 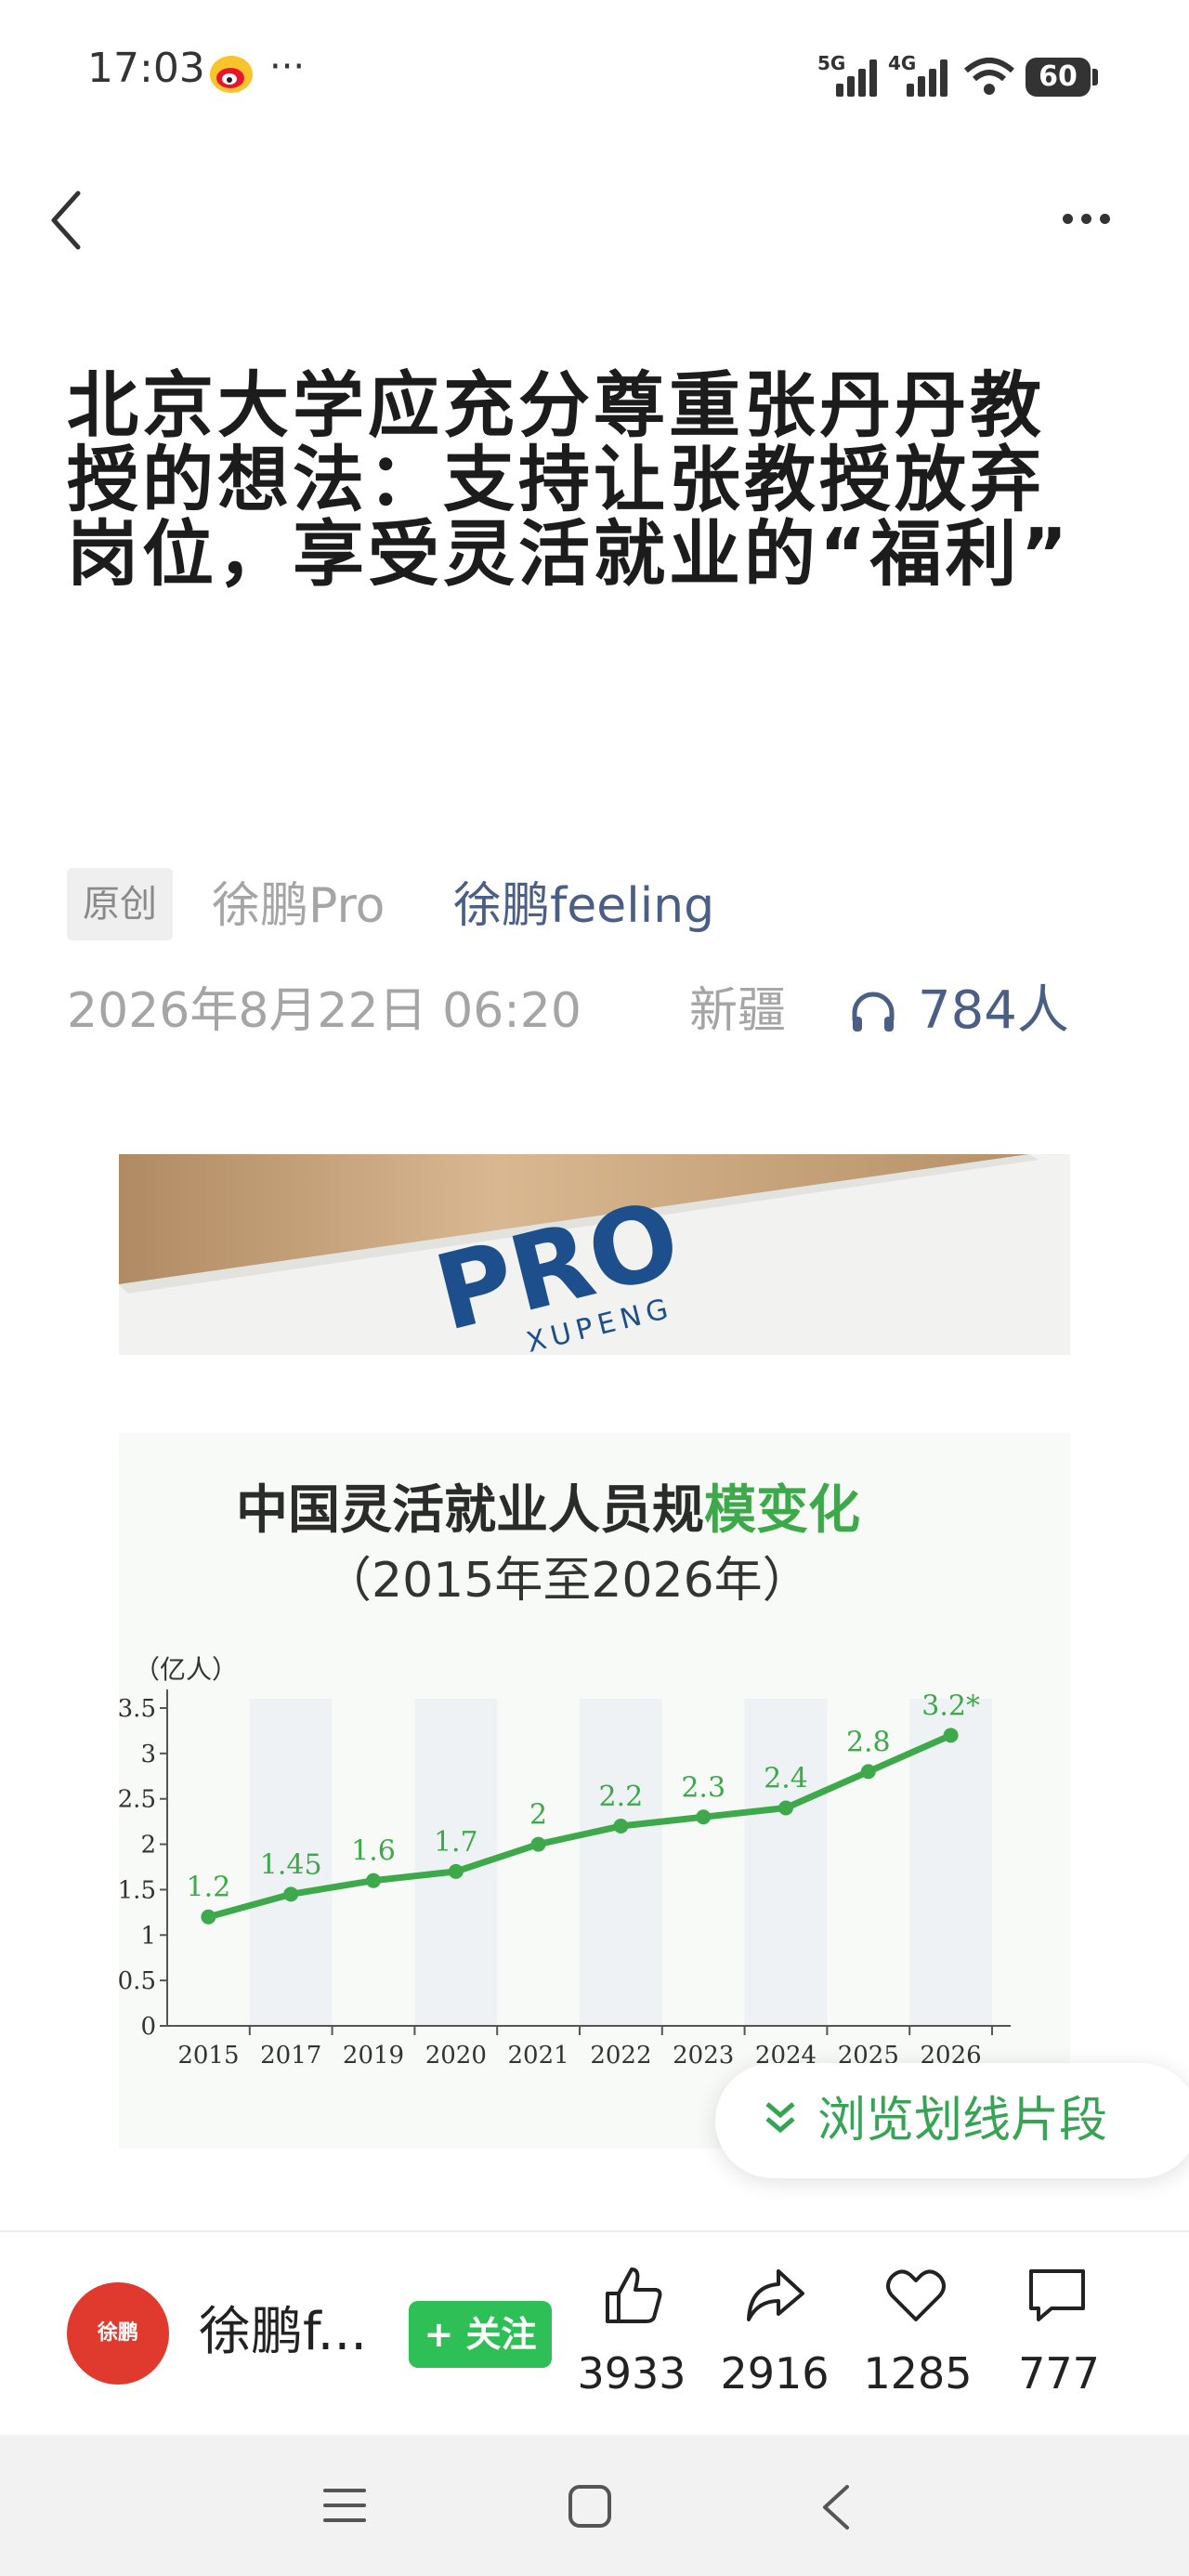 I want to click on x-tick-label: 2022, so click(x=620, y=2056).